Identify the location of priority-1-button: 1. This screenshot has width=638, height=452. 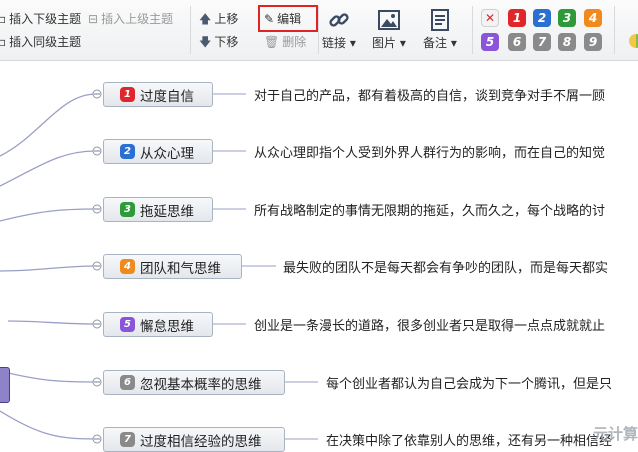
(517, 18).